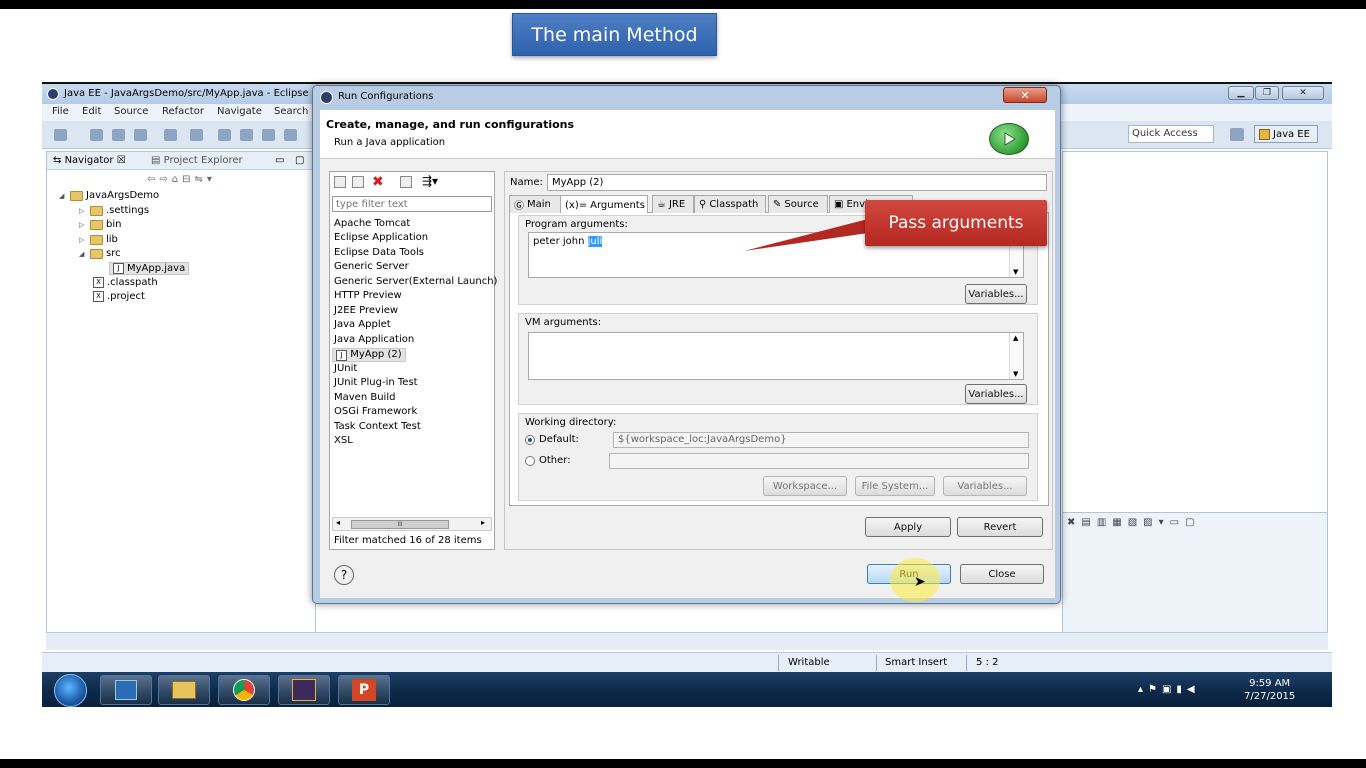  Describe the element at coordinates (131, 111) in the screenshot. I see `menu-source: Source` at that location.